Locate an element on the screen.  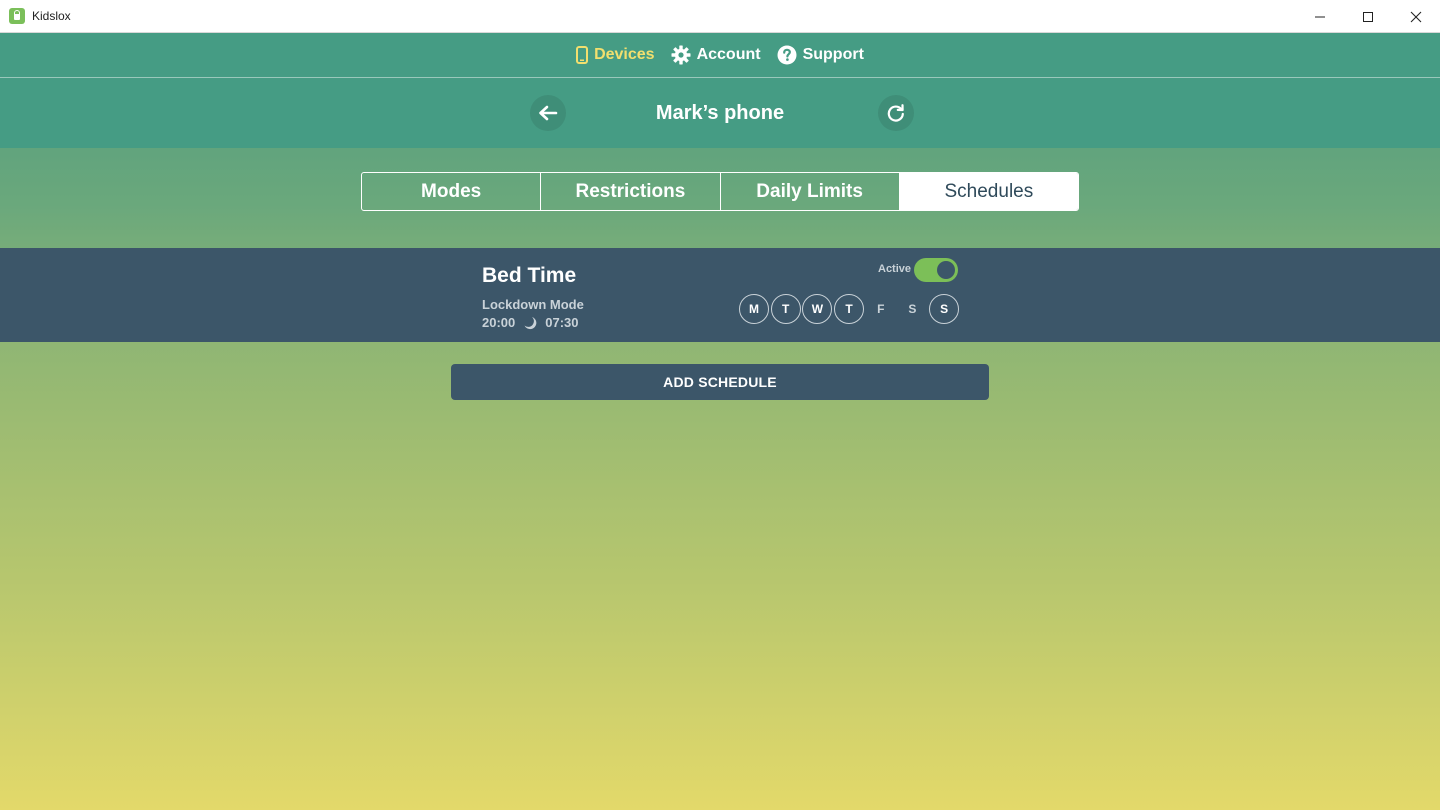
top-navigation: Devices Account Support is located at coordinates (720, 55).